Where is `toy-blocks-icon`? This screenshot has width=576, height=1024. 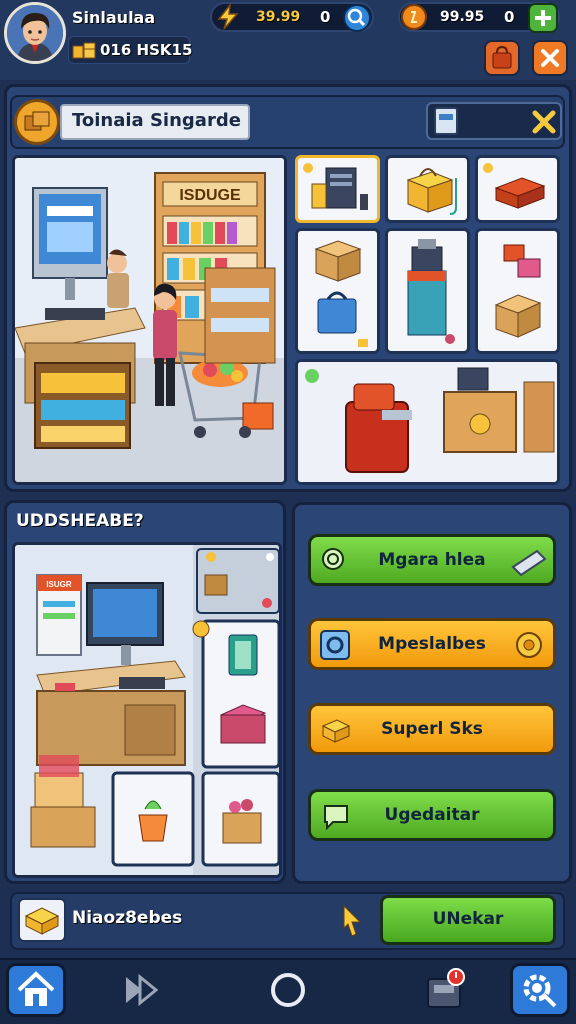 toy-blocks-icon is located at coordinates (518, 291).